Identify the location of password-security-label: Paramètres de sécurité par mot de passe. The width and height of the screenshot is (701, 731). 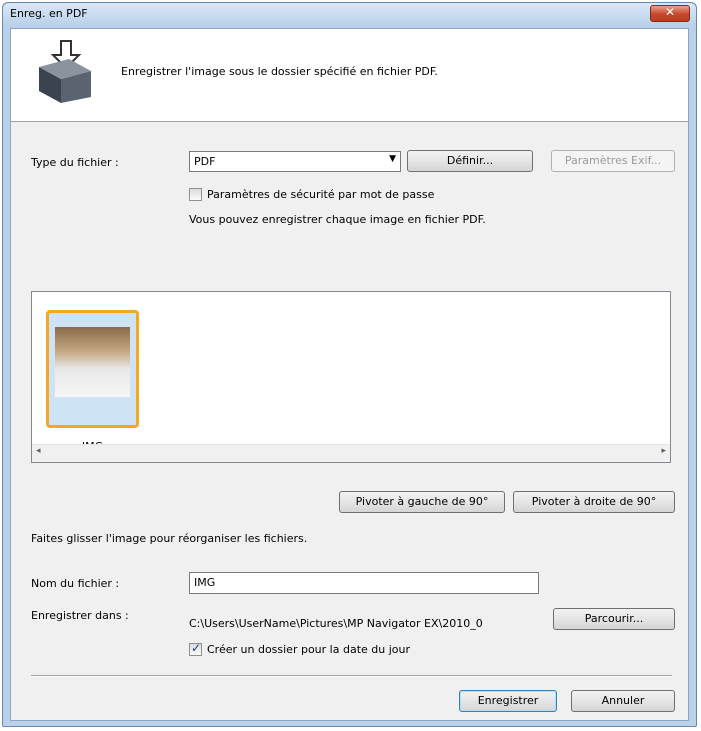
(320, 194).